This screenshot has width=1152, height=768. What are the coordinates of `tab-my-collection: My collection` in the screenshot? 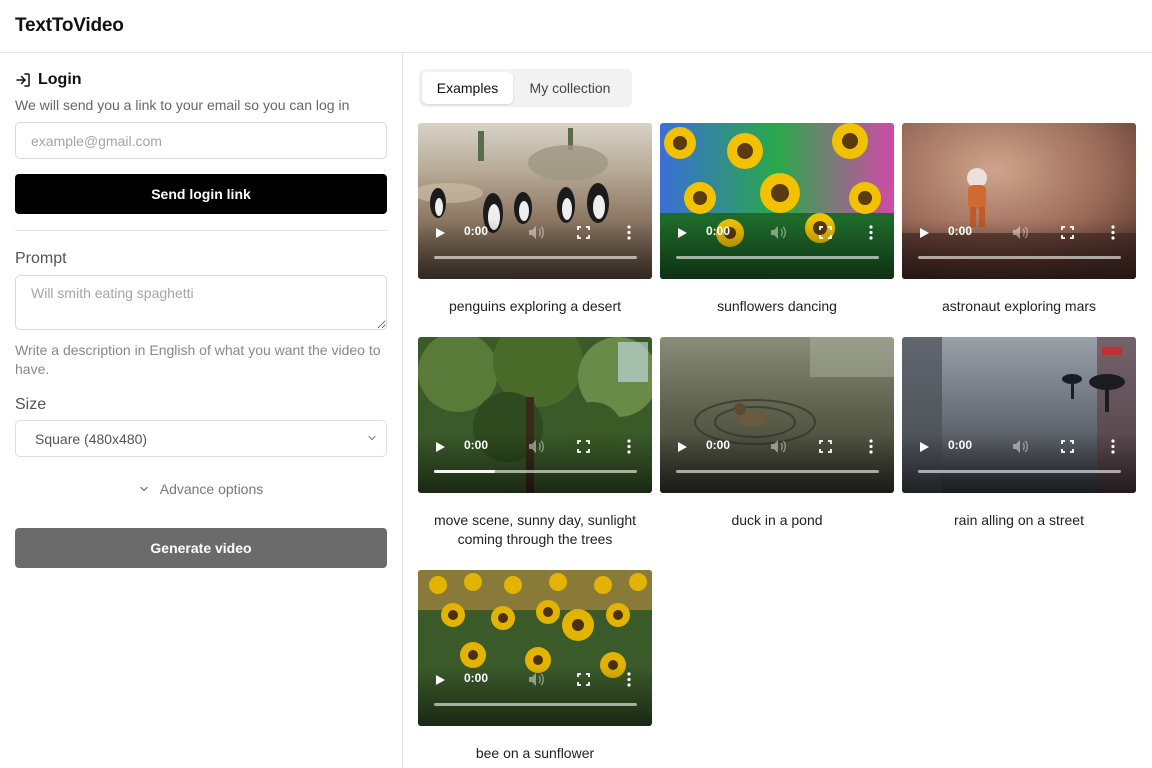 It's located at (570, 88).